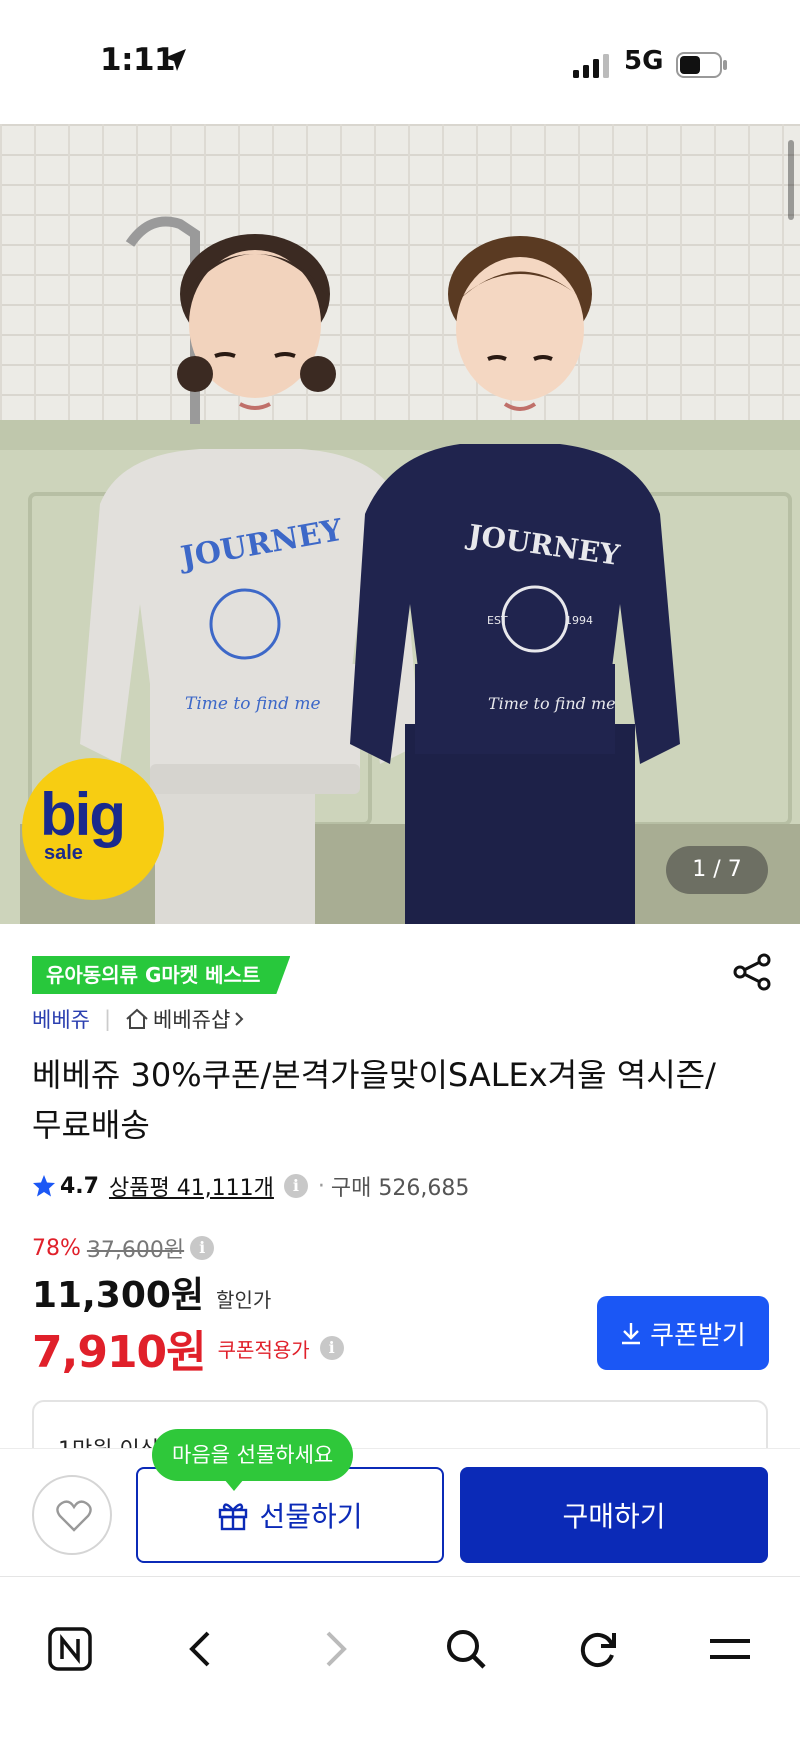 The image size is (800, 1740). What do you see at coordinates (161, 975) in the screenshot?
I see `best-seller-tag: 유아동의류 G마켓 베스트` at bounding box center [161, 975].